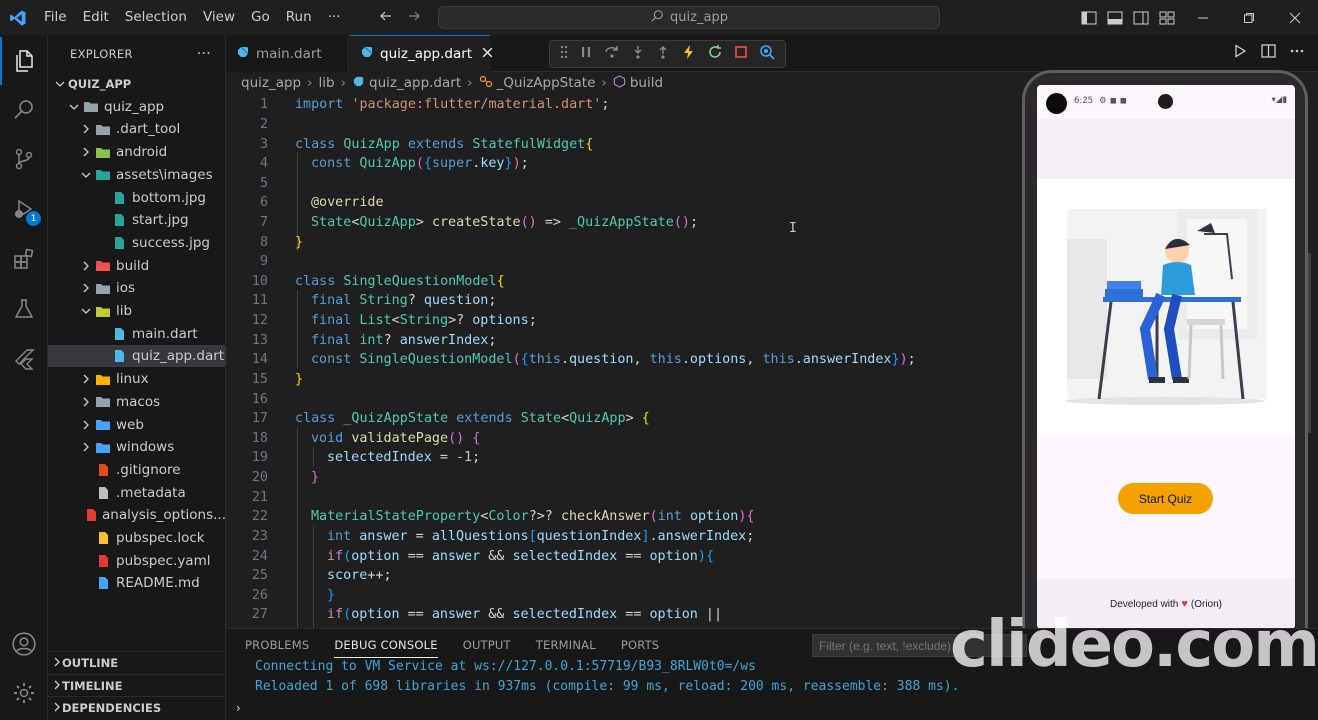  I want to click on menu-go: Go, so click(260, 17).